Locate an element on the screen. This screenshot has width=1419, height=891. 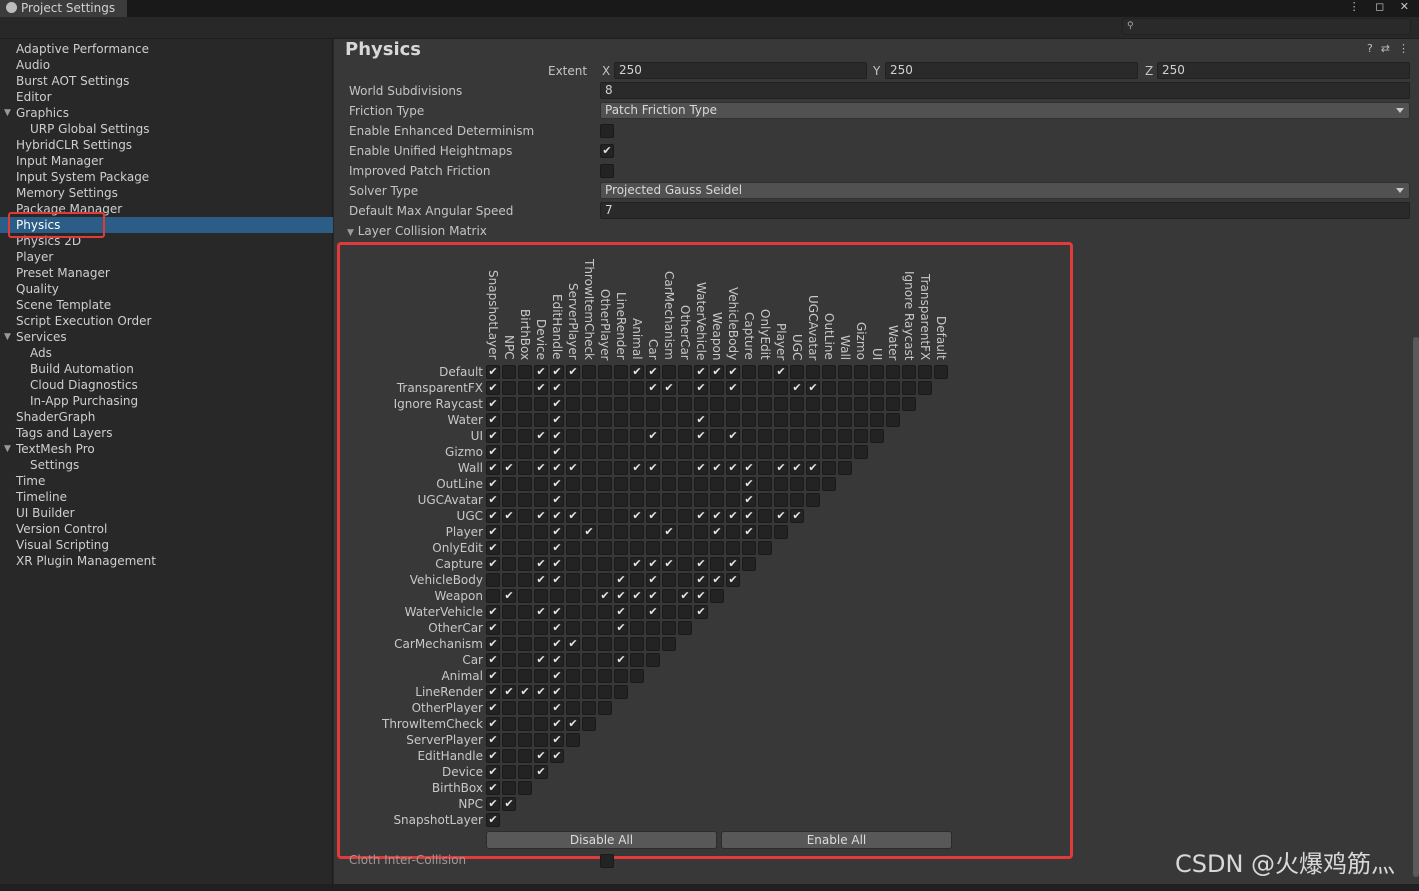
sidebar-item-input-manager: Input Manager is located at coordinates (60, 161).